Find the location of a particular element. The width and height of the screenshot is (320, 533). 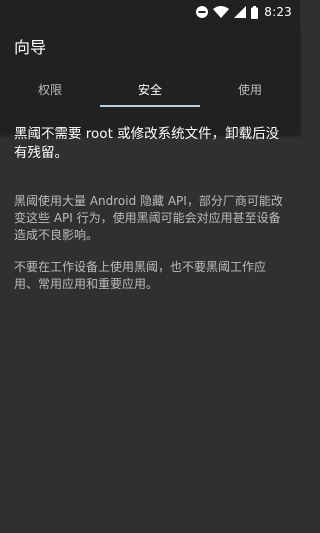

tab-label: 安全 is located at coordinates (149, 89).